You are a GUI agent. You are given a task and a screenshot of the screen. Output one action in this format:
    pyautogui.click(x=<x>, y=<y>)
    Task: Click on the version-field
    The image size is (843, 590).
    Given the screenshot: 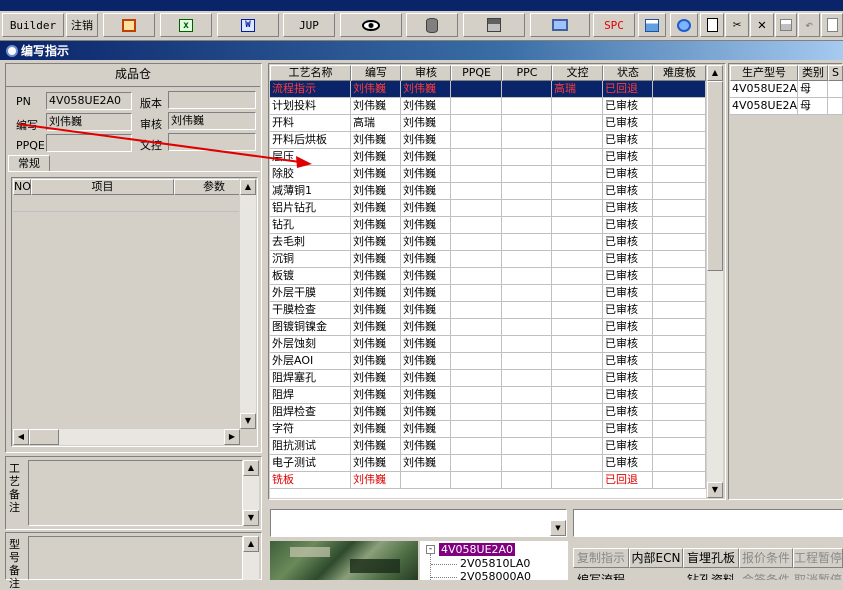 What is the action you would take?
    pyautogui.click(x=212, y=100)
    